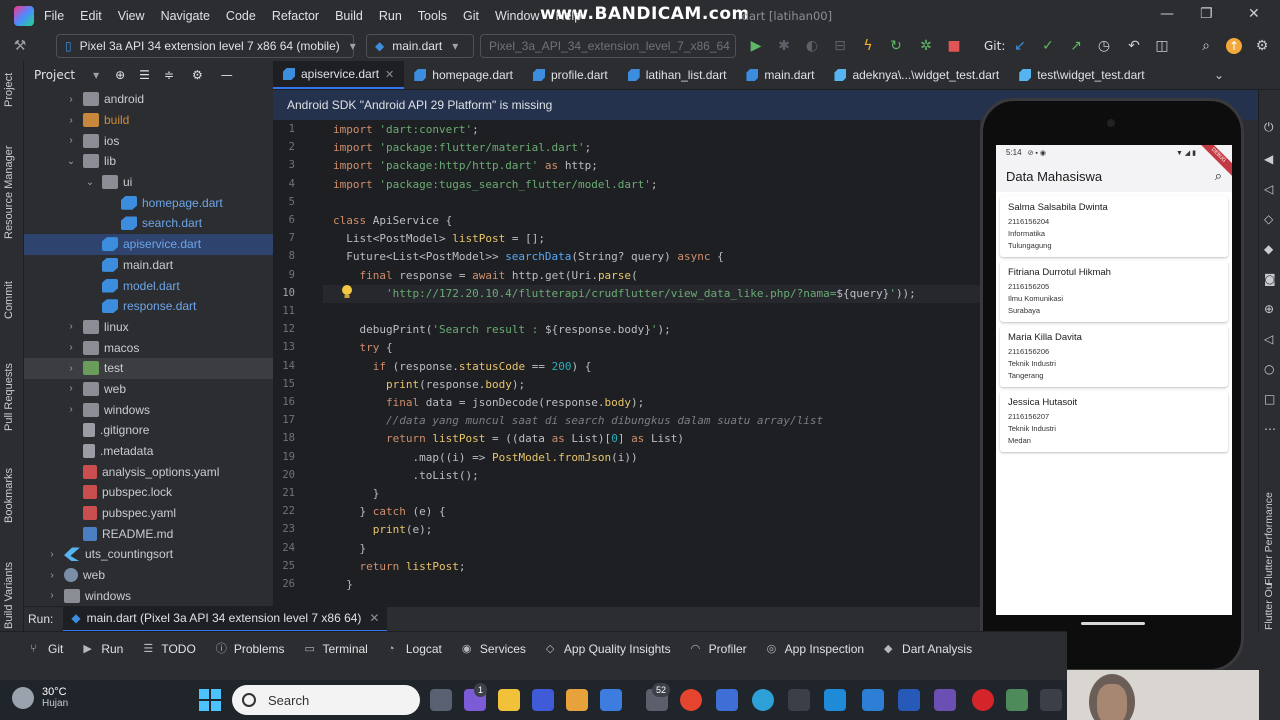 This screenshot has width=1280, height=720. What do you see at coordinates (148, 596) in the screenshot?
I see `tree-item: › windows` at bounding box center [148, 596].